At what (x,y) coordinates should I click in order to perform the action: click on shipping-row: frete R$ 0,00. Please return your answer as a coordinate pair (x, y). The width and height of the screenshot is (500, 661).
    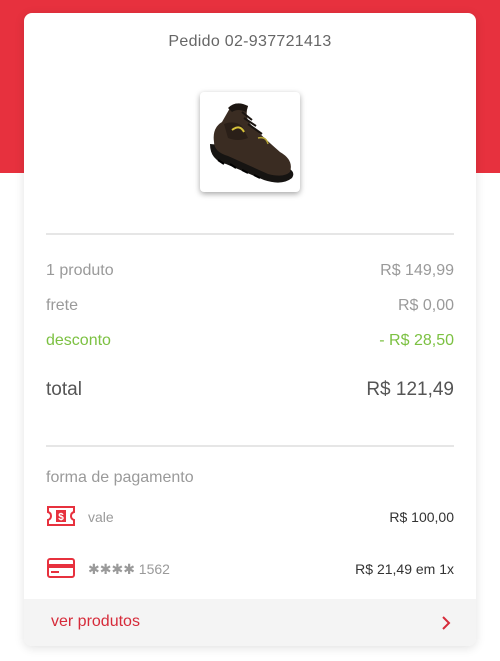
    Looking at the image, I should click on (250, 308).